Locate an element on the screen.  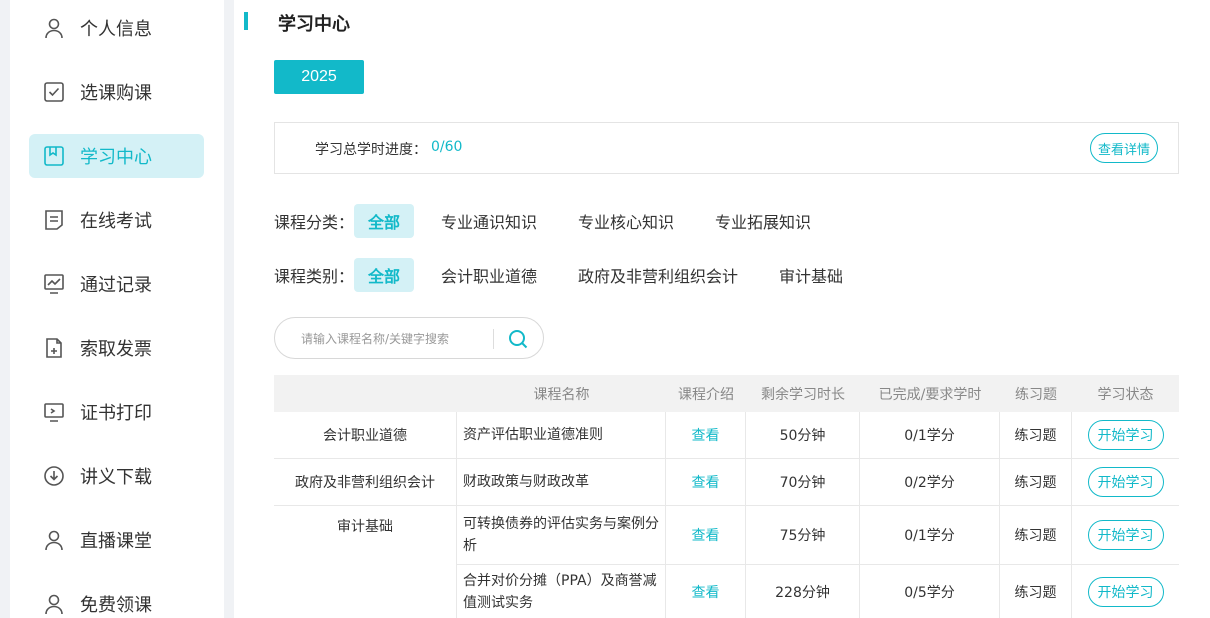
sidebar-item-online-exam: 在线考试 is located at coordinates (116, 220).